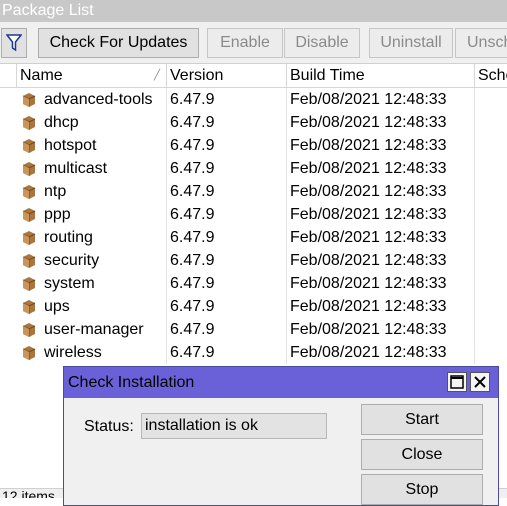 Image resolution: width=507 pixels, height=506 pixels. I want to click on package-name: ups, so click(57, 306).